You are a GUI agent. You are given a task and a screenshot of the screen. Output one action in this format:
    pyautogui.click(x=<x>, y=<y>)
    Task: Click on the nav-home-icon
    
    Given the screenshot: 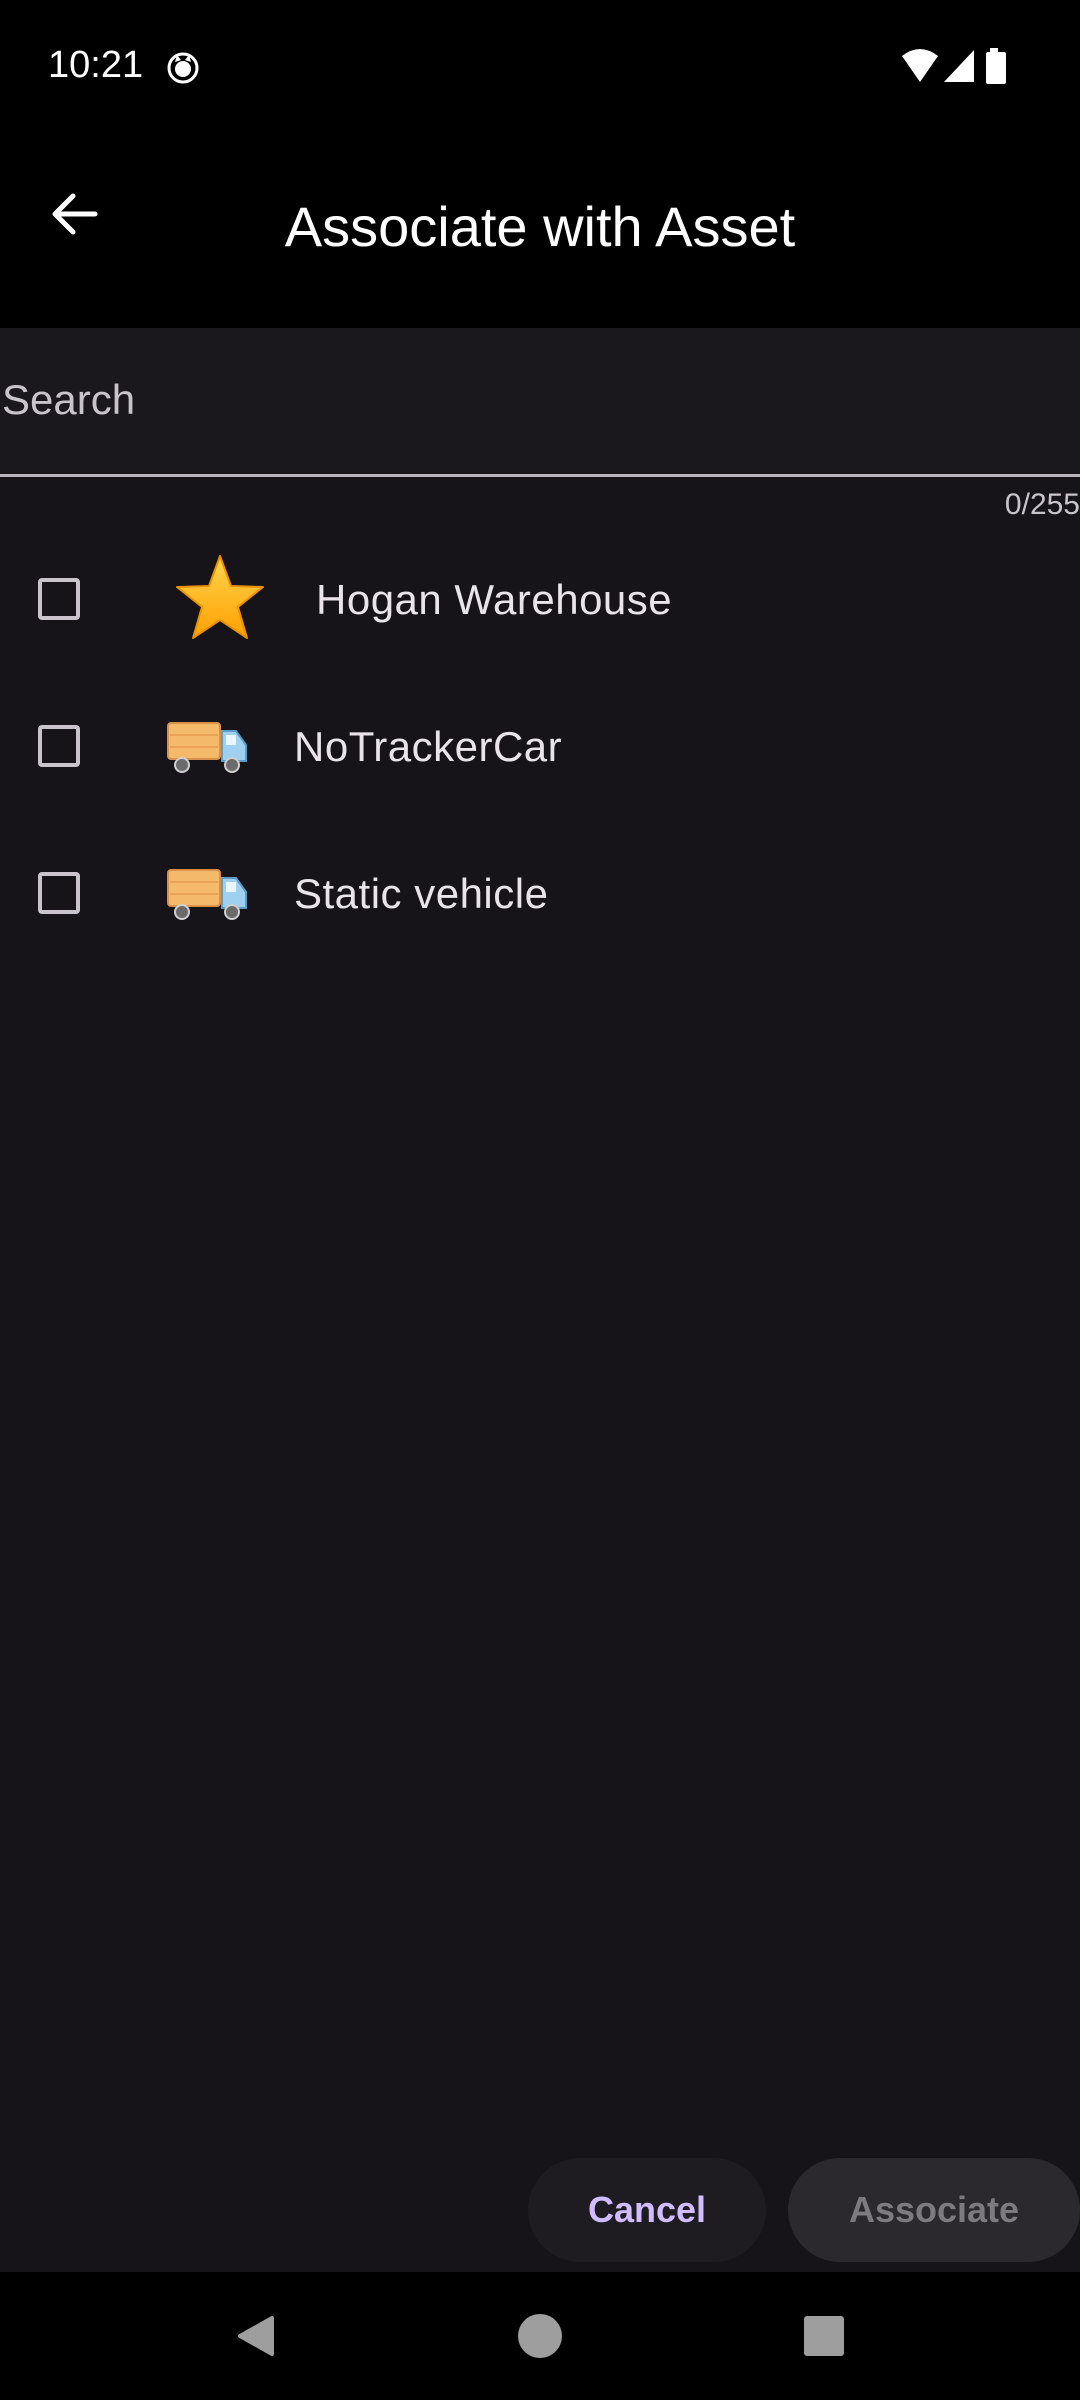 What is the action you would take?
    pyautogui.click(x=540, y=2336)
    